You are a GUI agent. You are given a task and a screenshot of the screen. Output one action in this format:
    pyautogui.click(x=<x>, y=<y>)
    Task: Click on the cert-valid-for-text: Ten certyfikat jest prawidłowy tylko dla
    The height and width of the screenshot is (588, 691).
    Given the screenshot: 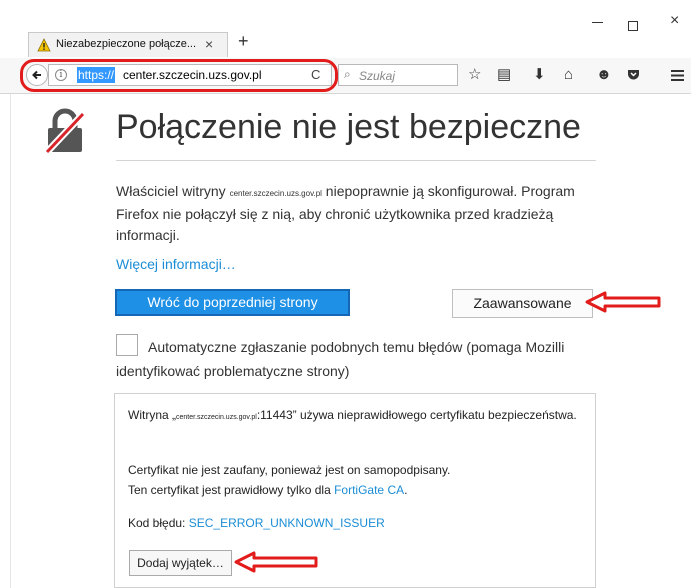 What is the action you would take?
    pyautogui.click(x=231, y=490)
    